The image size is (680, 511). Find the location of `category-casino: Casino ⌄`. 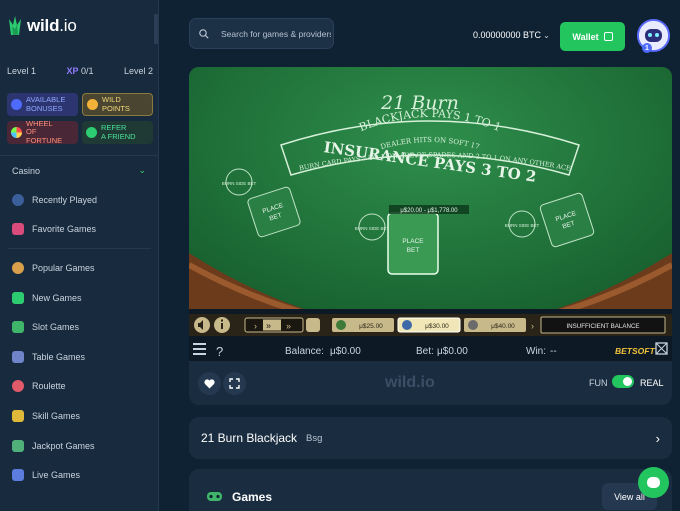

category-casino: Casino ⌄ is located at coordinates (79, 170).